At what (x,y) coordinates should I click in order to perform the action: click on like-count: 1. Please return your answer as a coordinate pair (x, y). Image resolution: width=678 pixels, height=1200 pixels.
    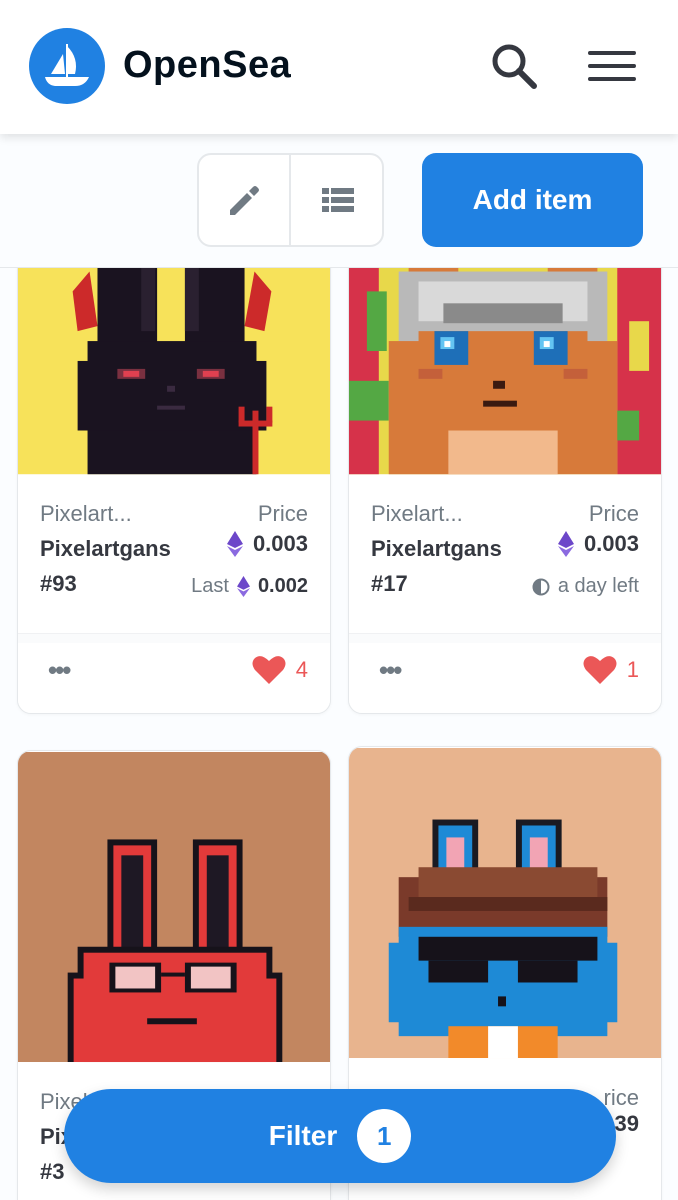
    Looking at the image, I should click on (632, 669).